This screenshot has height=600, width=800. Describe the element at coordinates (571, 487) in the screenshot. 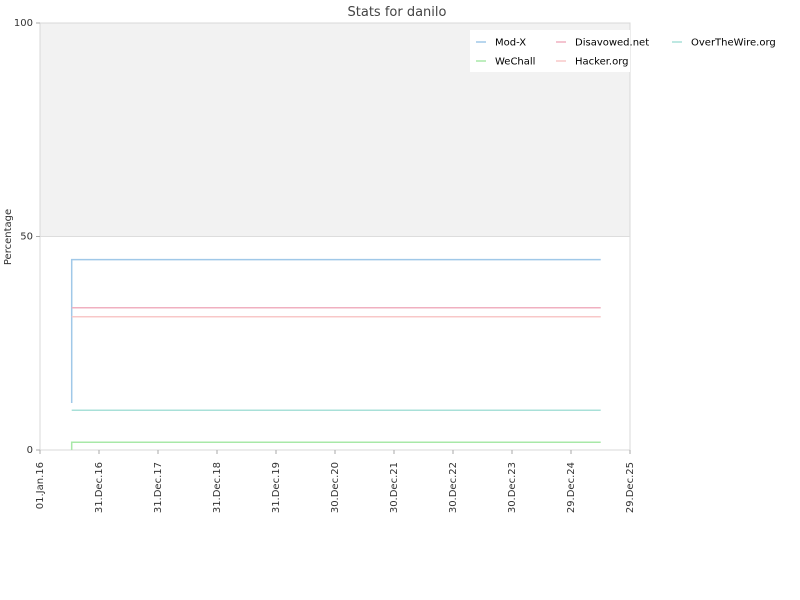

I see `x-tick-label: 29.Dec.24` at that location.